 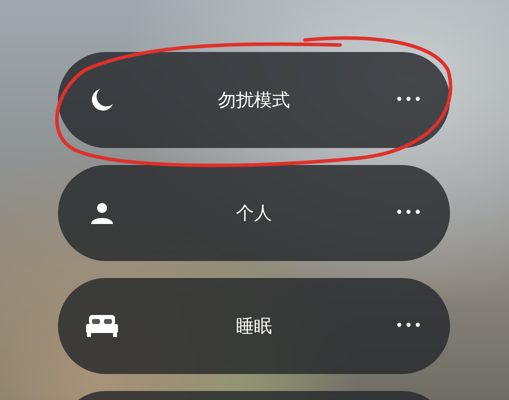 What do you see at coordinates (102, 326) in the screenshot?
I see `bed-icon` at bounding box center [102, 326].